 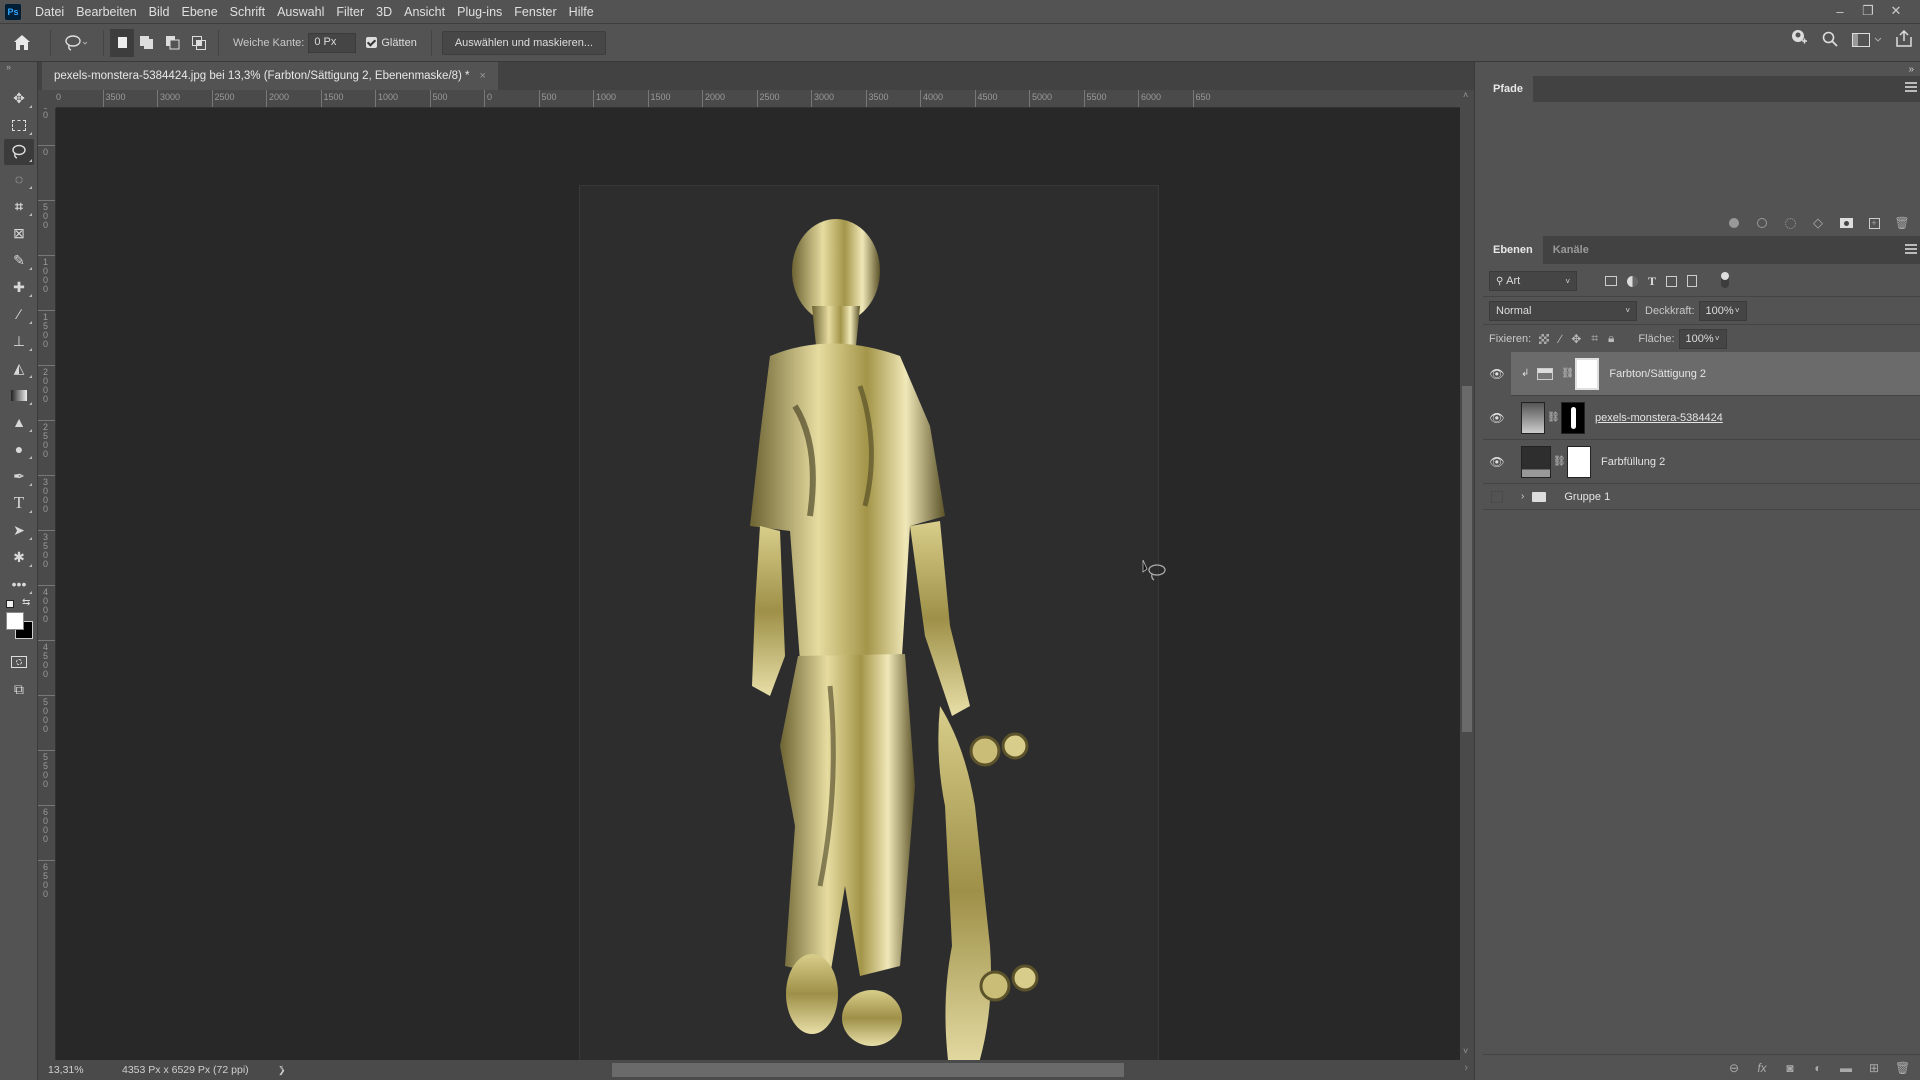 I want to click on fill-input: 100% ˅, so click(x=1702, y=338).